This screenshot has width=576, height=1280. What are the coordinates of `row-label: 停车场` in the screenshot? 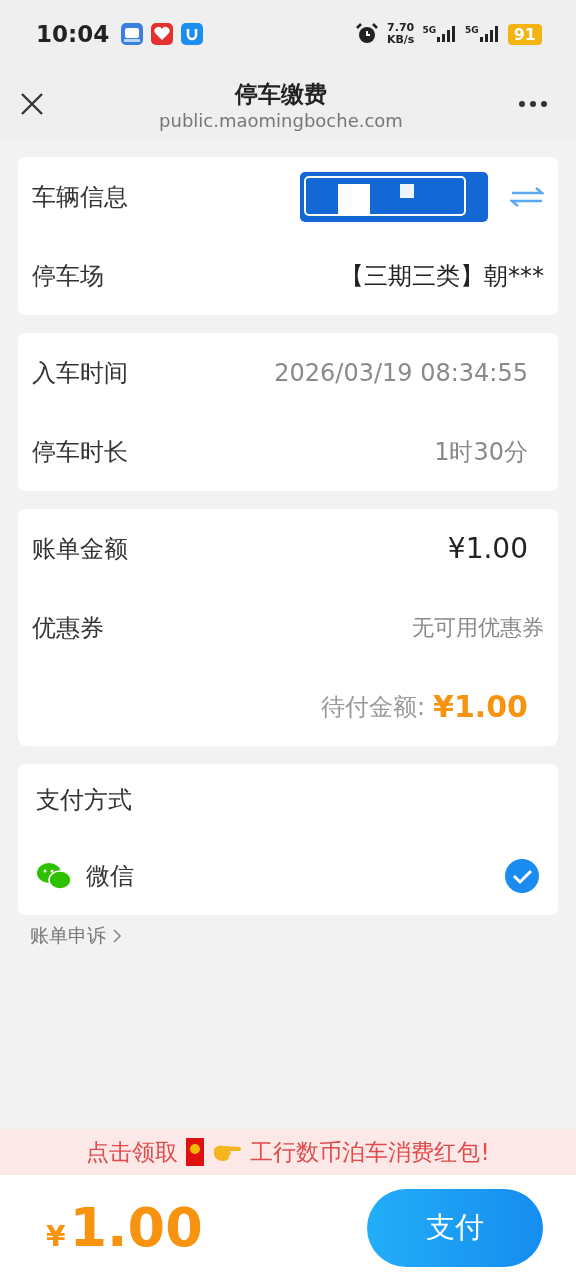 It's located at (68, 276).